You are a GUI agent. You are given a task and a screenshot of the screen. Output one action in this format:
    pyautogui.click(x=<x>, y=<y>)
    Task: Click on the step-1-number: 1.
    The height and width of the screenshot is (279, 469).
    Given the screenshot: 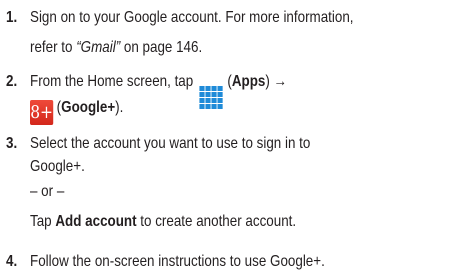 What is the action you would take?
    pyautogui.click(x=12, y=17)
    